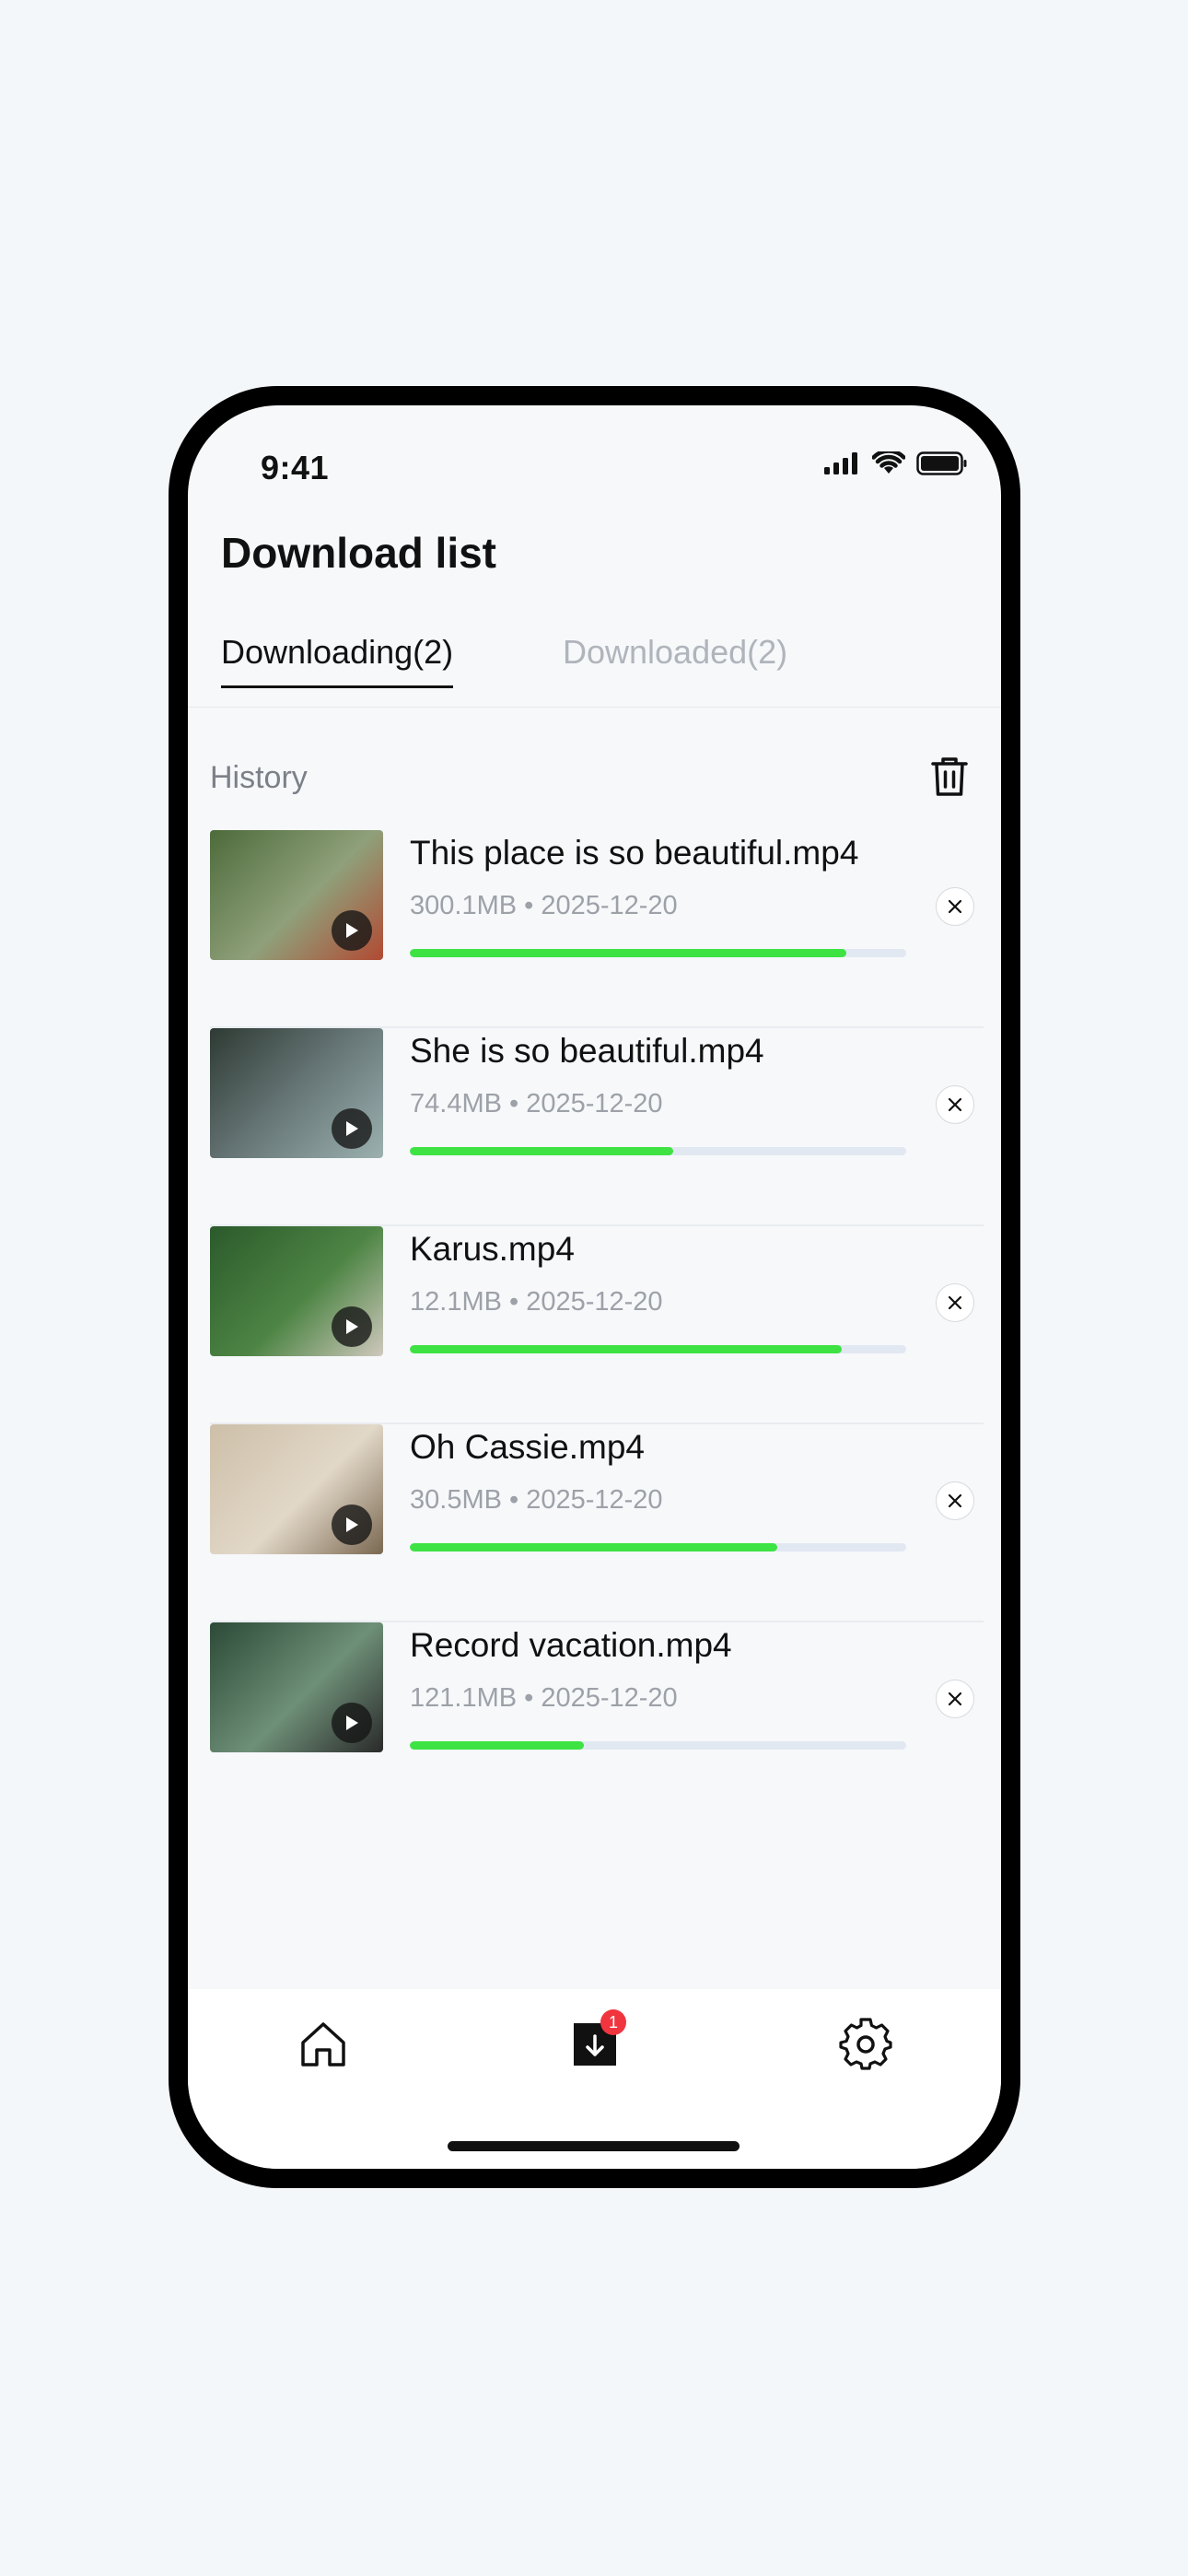 This screenshot has width=1188, height=2576. What do you see at coordinates (527, 1447) in the screenshot?
I see `file-name: Oh Cassie.mp4` at bounding box center [527, 1447].